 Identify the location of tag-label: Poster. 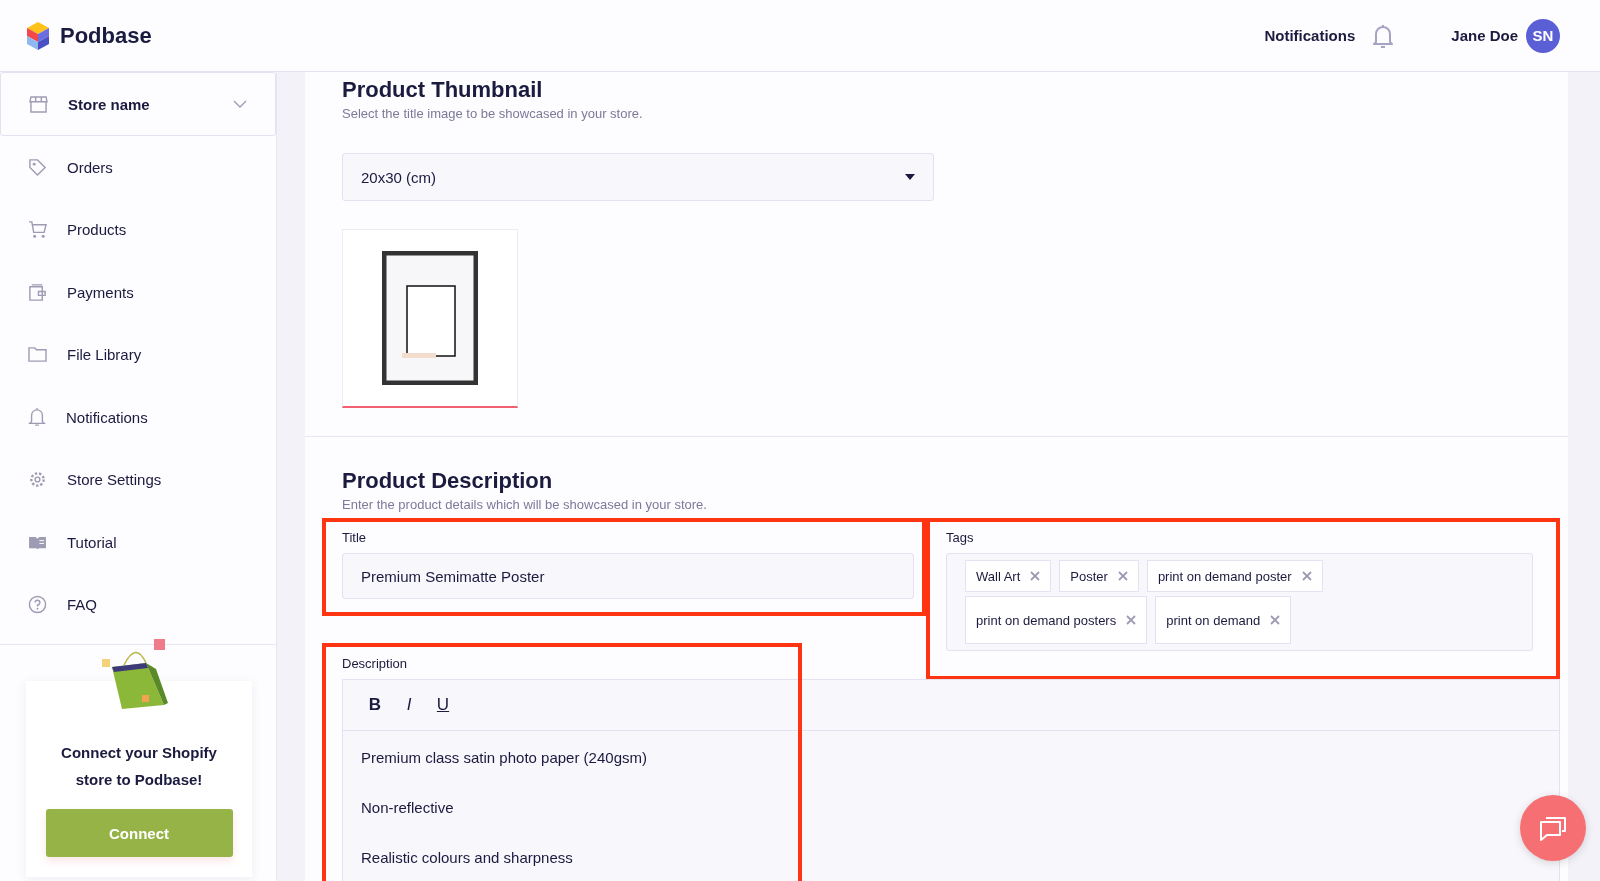
(1089, 576).